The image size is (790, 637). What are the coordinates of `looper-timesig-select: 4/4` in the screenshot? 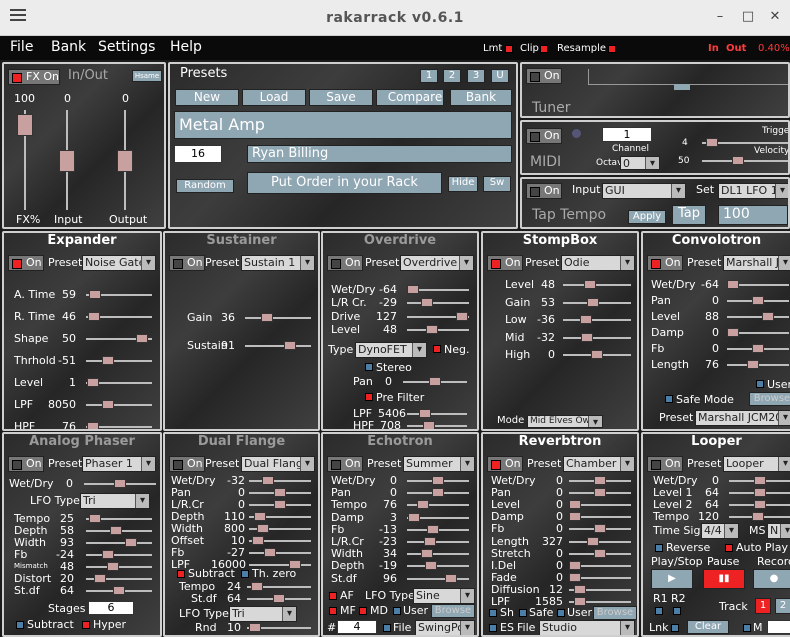 It's located at (720, 531).